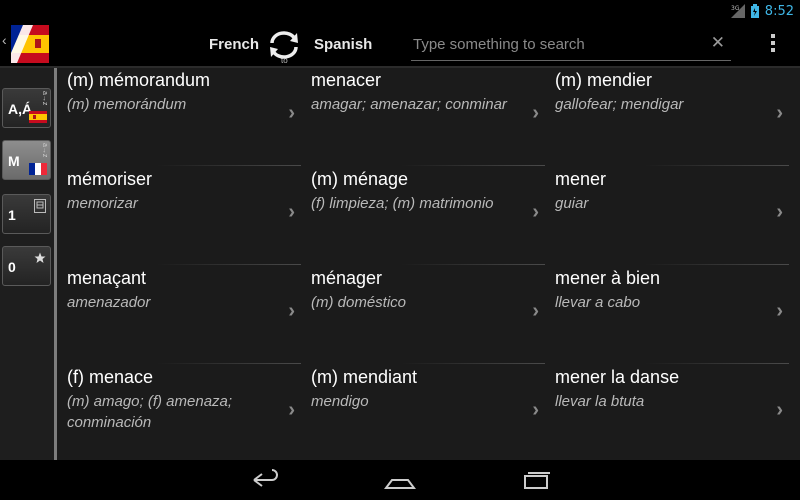 This screenshot has width=800, height=500. Describe the element at coordinates (718, 43) in the screenshot. I see `clear-search-icon: ✕` at that location.